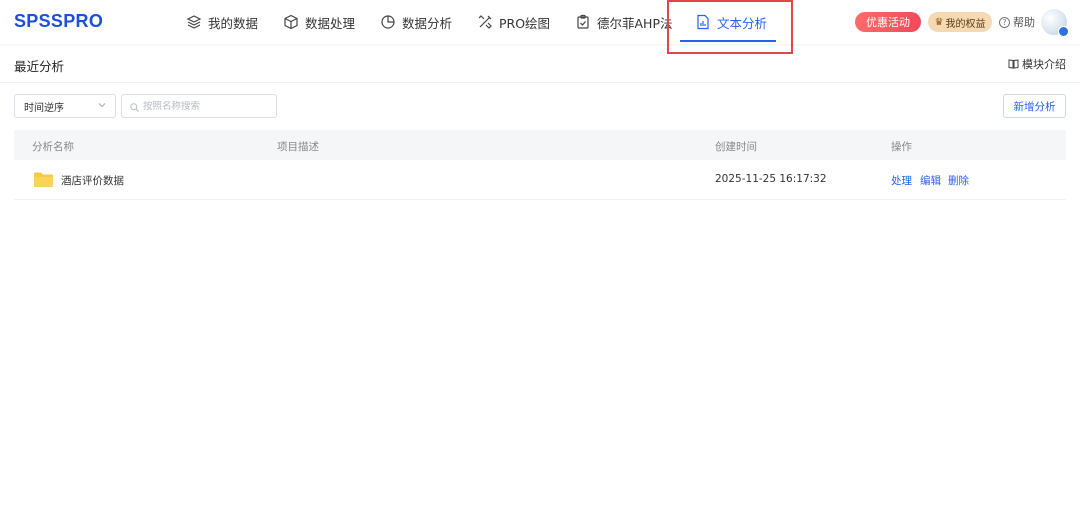 This screenshot has width=1080, height=522. I want to click on clipboard-check-icon, so click(583, 22).